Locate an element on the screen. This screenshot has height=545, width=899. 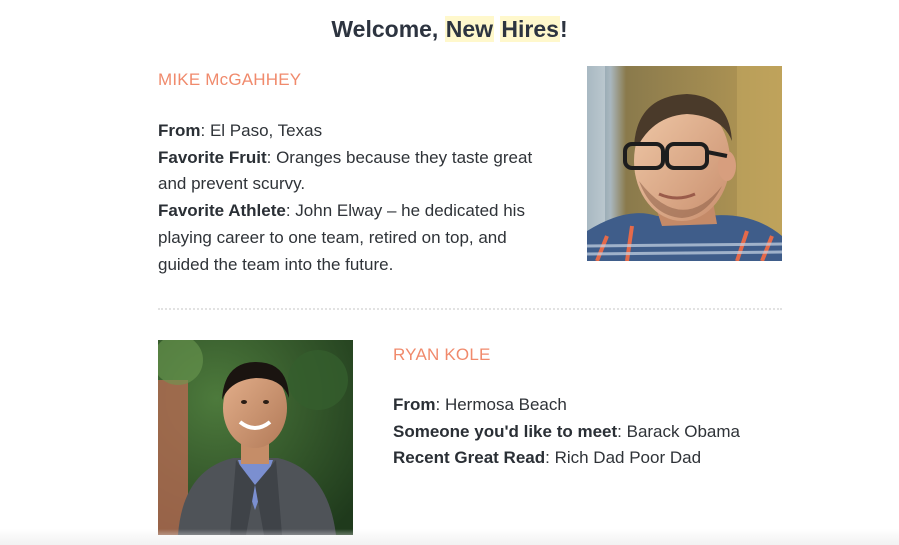
hire-name-1: MIKE McGAHHEY is located at coordinates (230, 79).